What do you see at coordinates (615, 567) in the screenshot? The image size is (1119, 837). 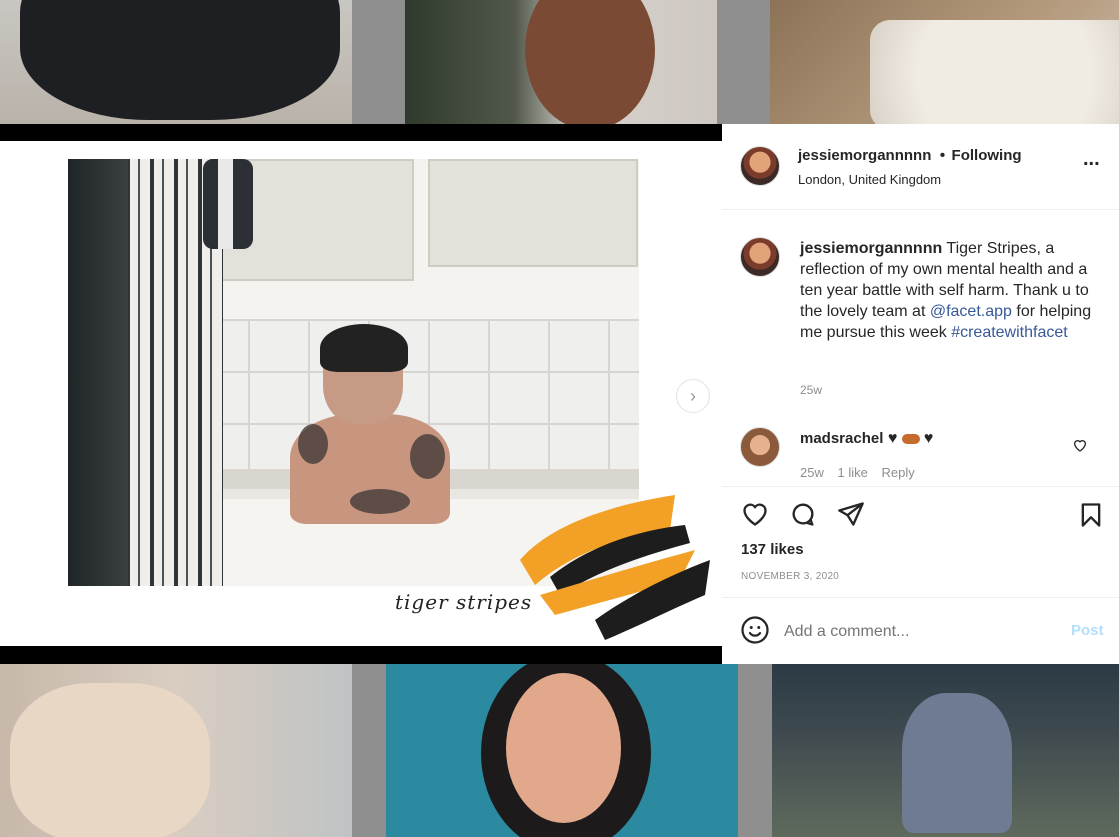 I see `tiger-stripes-mark` at bounding box center [615, 567].